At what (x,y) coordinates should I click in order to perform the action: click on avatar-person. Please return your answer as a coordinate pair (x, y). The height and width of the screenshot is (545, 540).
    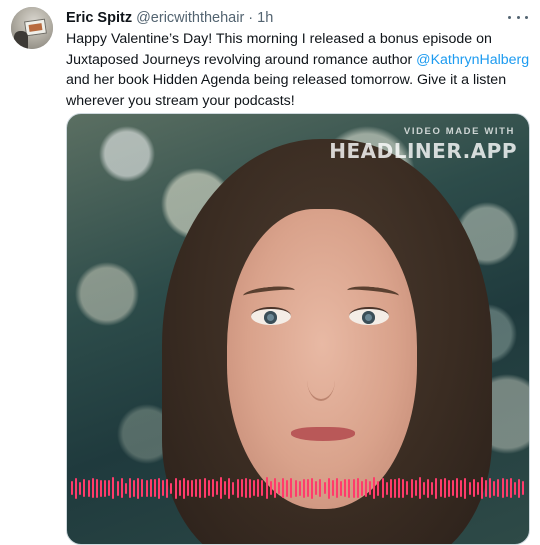
    Looking at the image, I should click on (21, 40).